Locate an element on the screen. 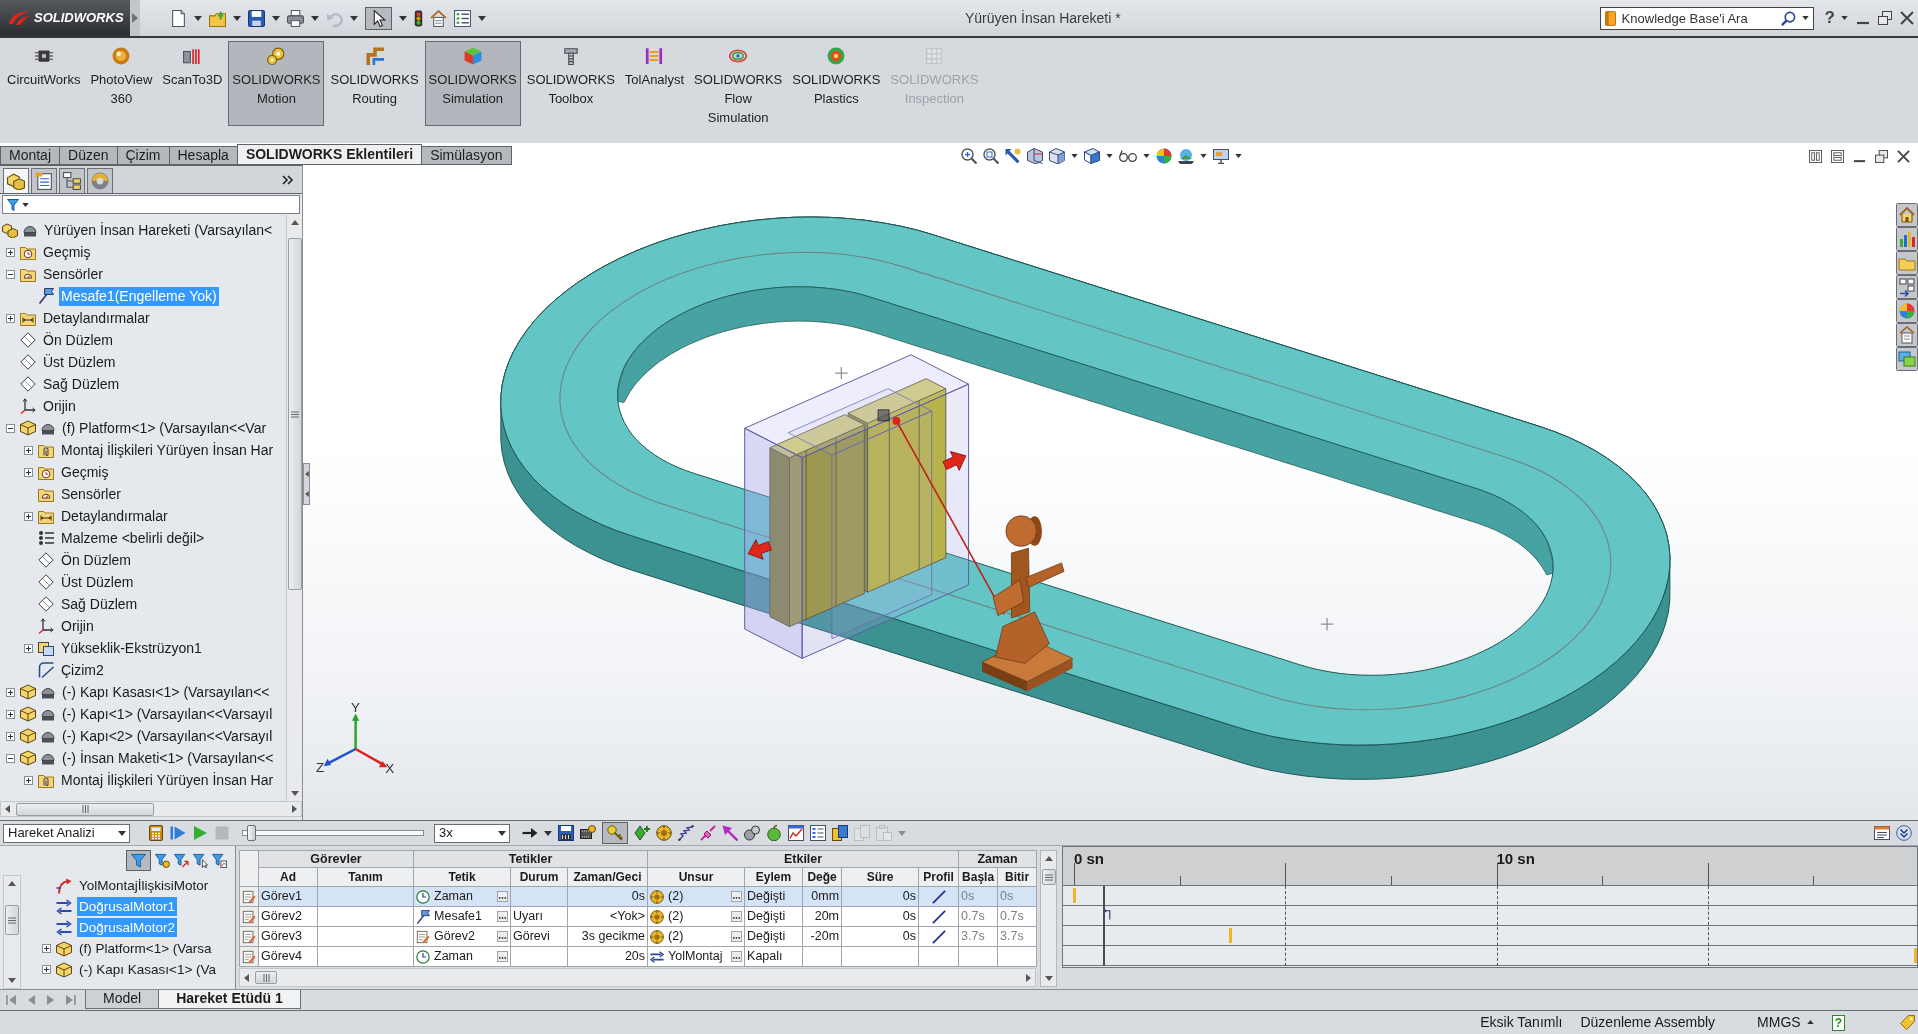  add-in-button: TolAnalyst is located at coordinates (654, 83).